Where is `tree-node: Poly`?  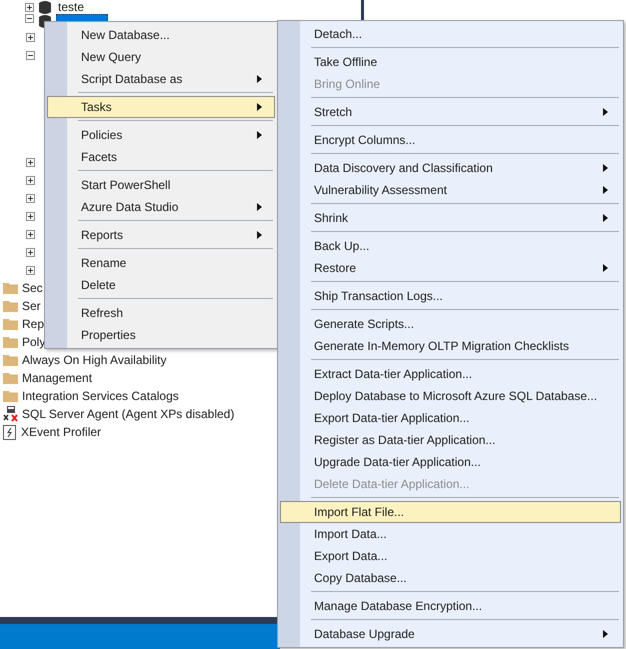 tree-node: Poly is located at coordinates (34, 342).